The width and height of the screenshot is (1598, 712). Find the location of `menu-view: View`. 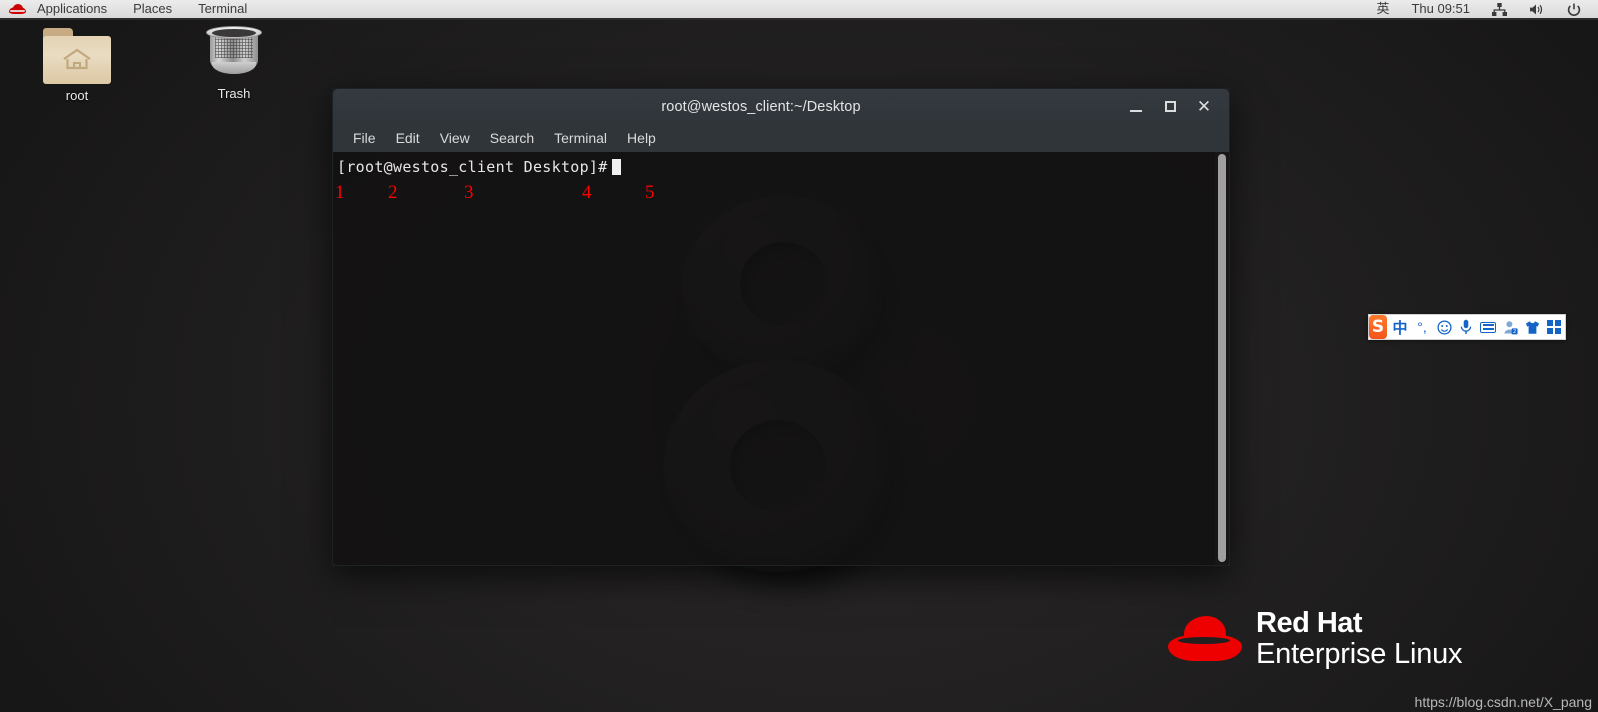

menu-view: View is located at coordinates (455, 138).